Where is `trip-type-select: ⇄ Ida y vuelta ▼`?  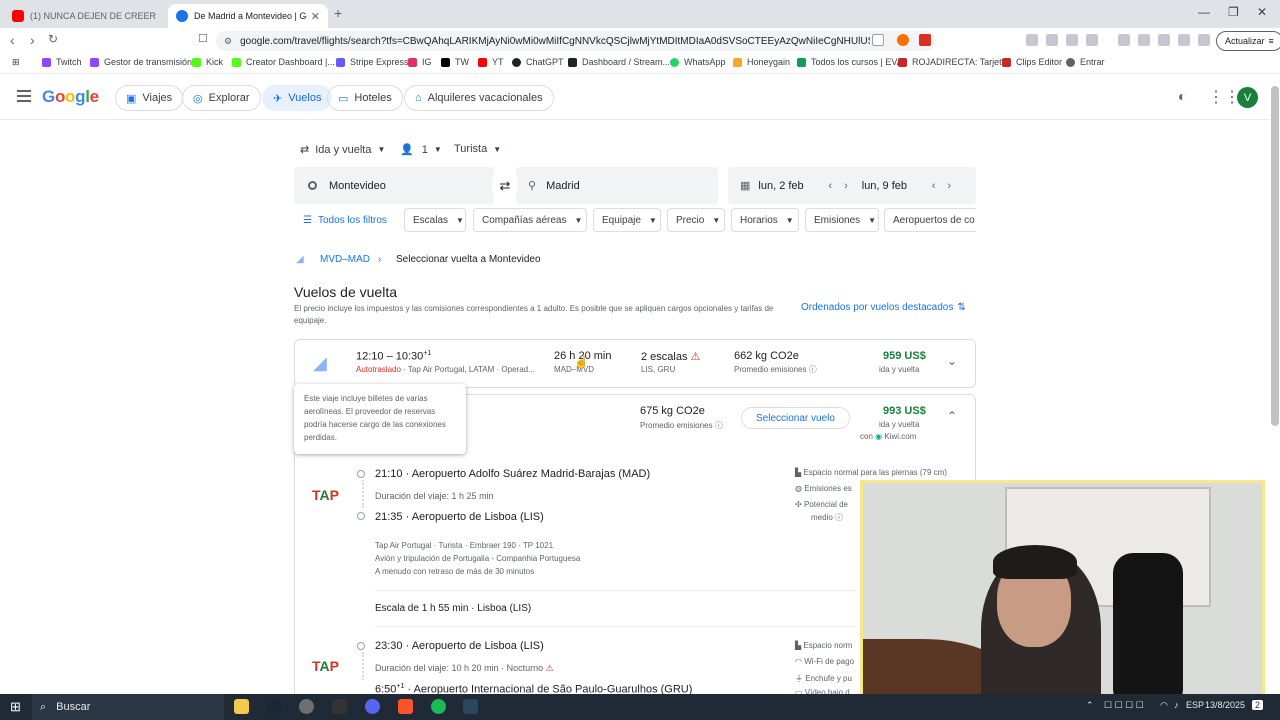
trip-type-select: ⇄ Ida y vuelta ▼ is located at coordinates (342, 150).